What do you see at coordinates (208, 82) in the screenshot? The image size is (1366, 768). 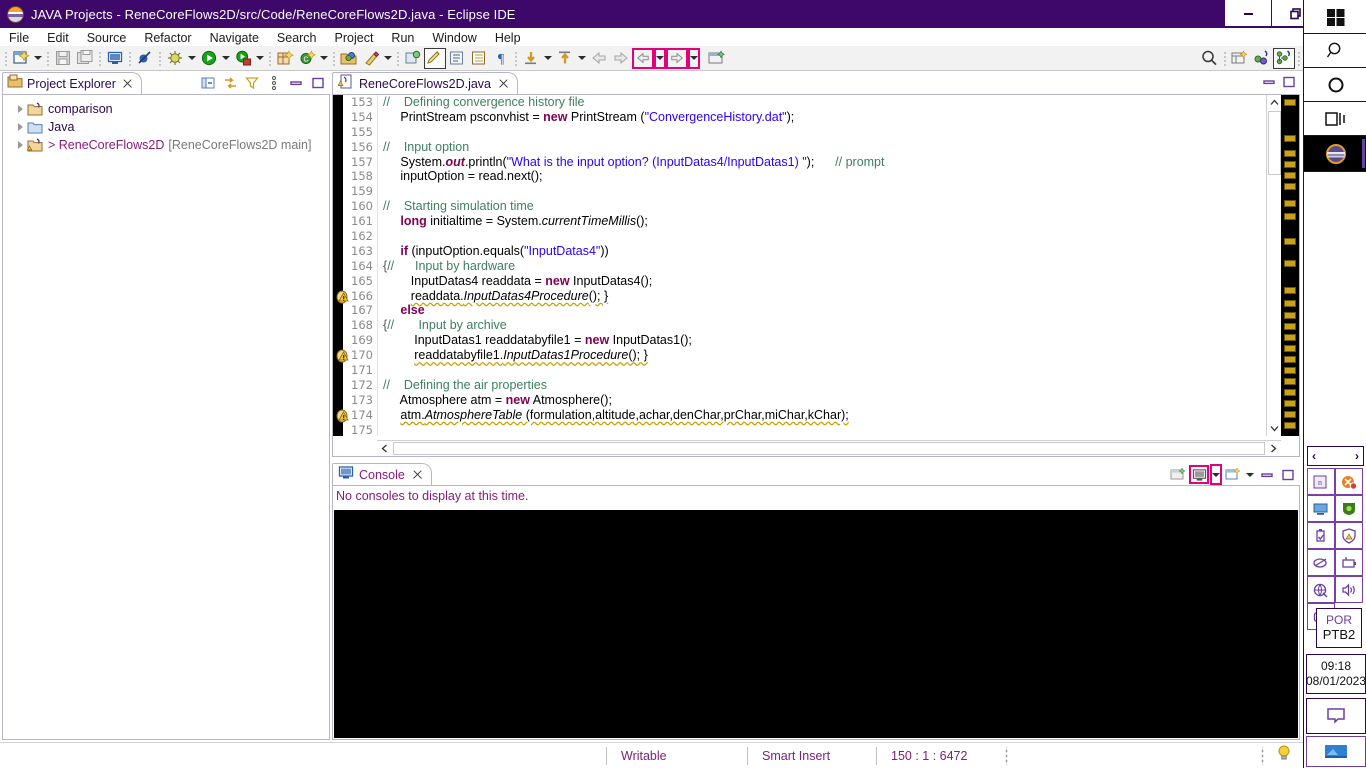 I see `collapse-all-icon` at bounding box center [208, 82].